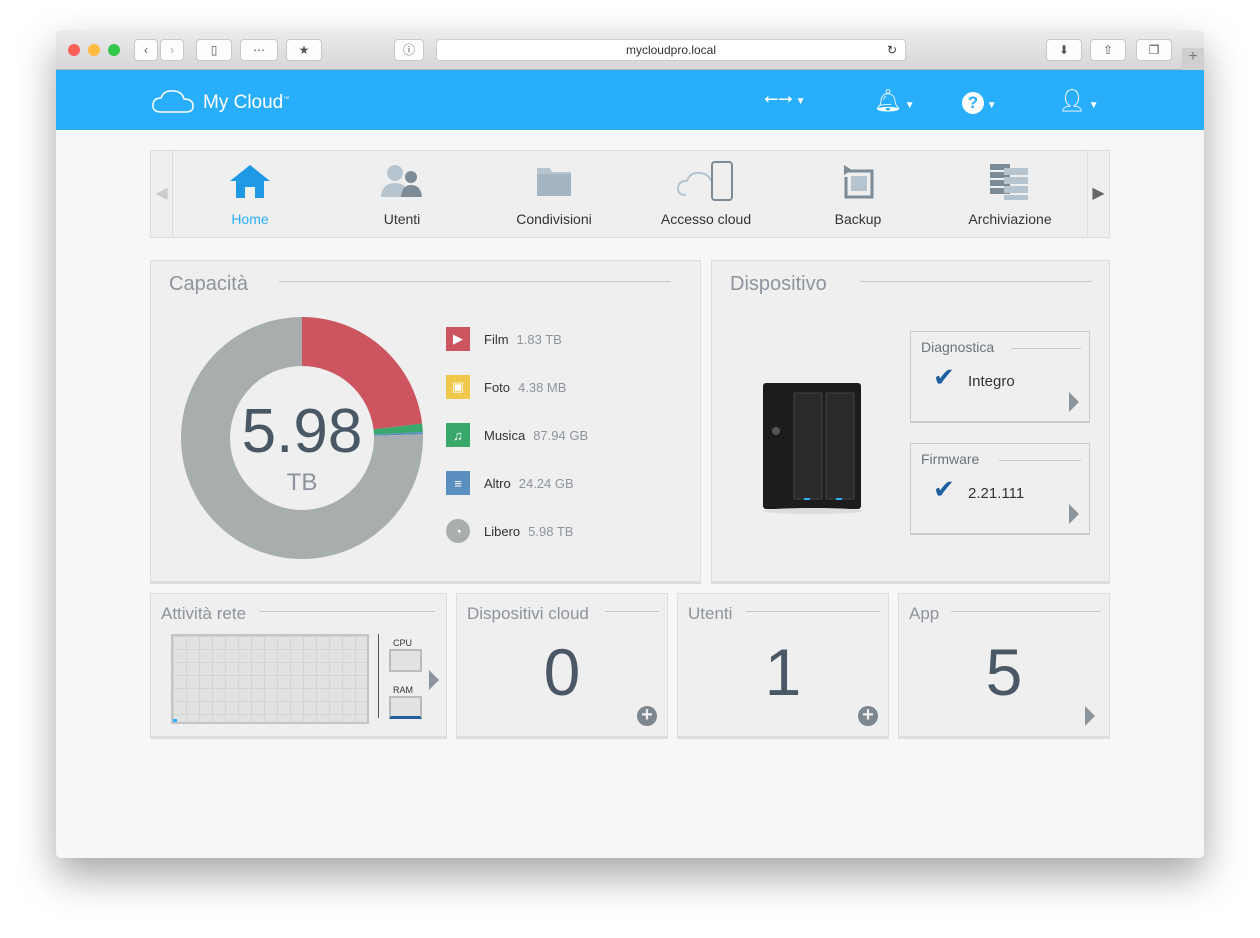 This screenshot has height=938, width=1260. Describe the element at coordinates (892, 50) in the screenshot. I see `reload-icon: ↻` at that location.